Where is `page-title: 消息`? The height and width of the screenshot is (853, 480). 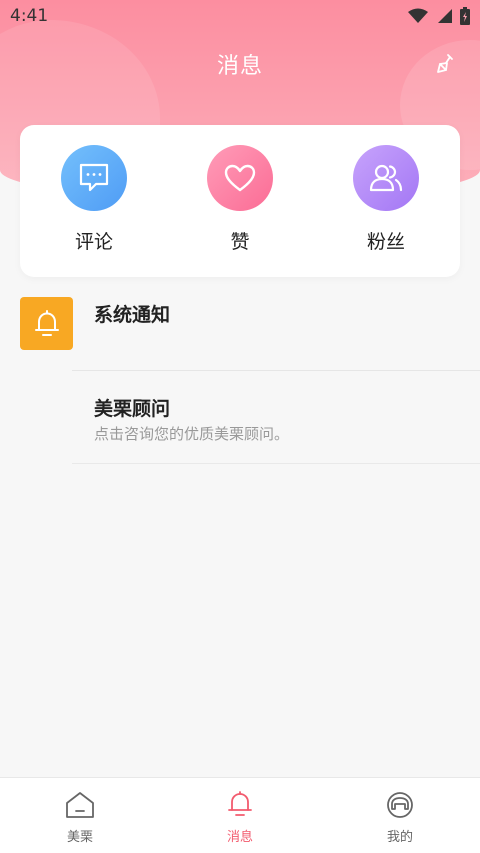 page-title: 消息 is located at coordinates (239, 66).